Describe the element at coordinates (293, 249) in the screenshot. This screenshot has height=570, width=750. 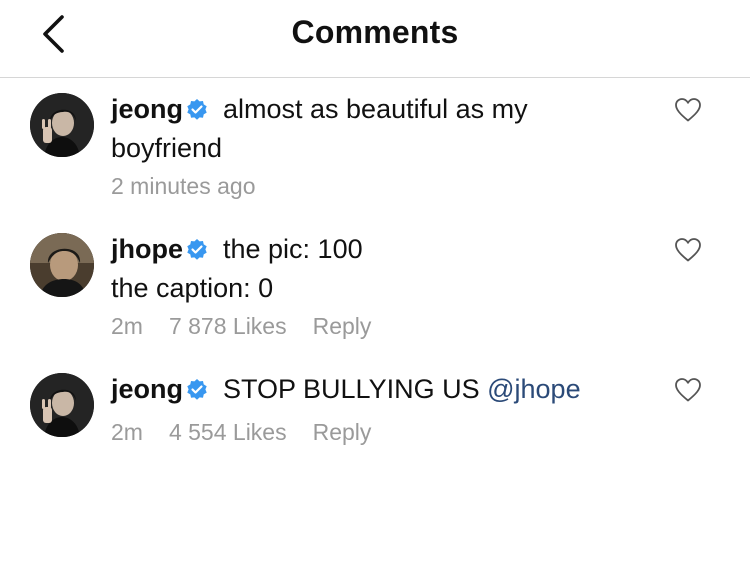
I see `comment-body: the pic: 100` at that location.